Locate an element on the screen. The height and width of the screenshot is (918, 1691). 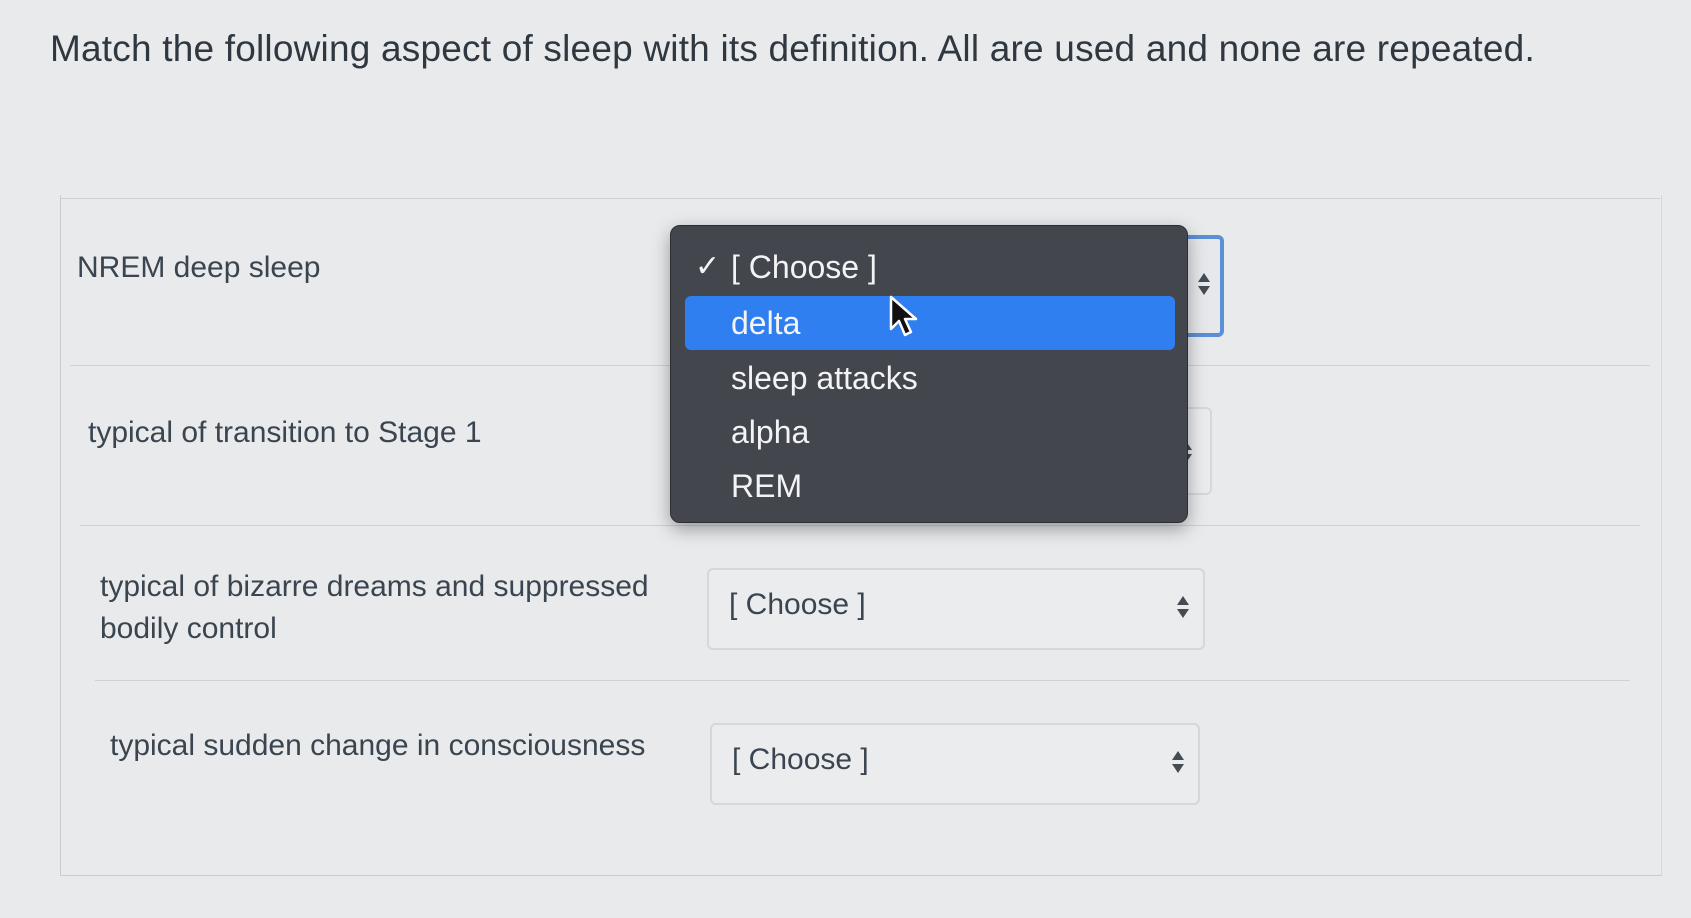
dropdown-option-choose: ✓ [ Choose ] is located at coordinates (930, 267).